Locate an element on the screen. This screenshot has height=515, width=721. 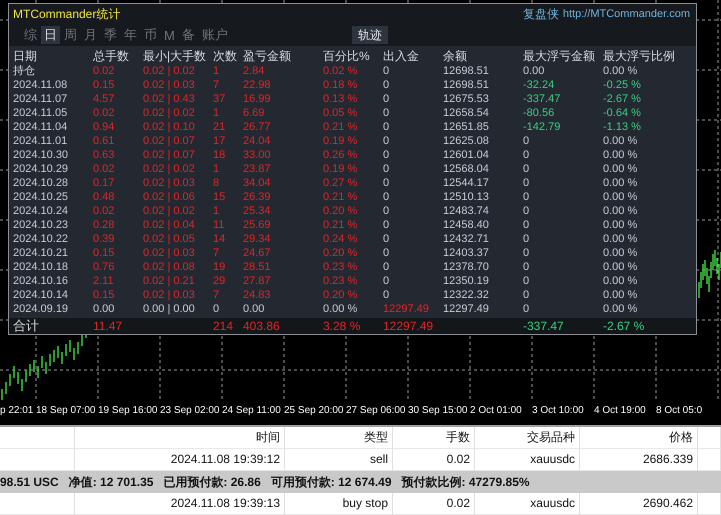
table-cell-text: 16.99 is located at coordinates (257, 99).